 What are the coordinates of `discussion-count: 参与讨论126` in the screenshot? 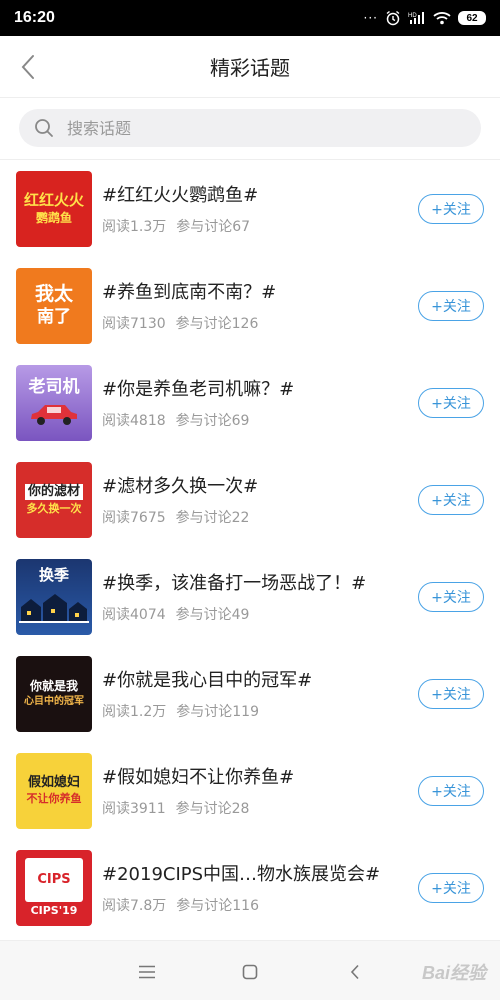 It's located at (217, 324).